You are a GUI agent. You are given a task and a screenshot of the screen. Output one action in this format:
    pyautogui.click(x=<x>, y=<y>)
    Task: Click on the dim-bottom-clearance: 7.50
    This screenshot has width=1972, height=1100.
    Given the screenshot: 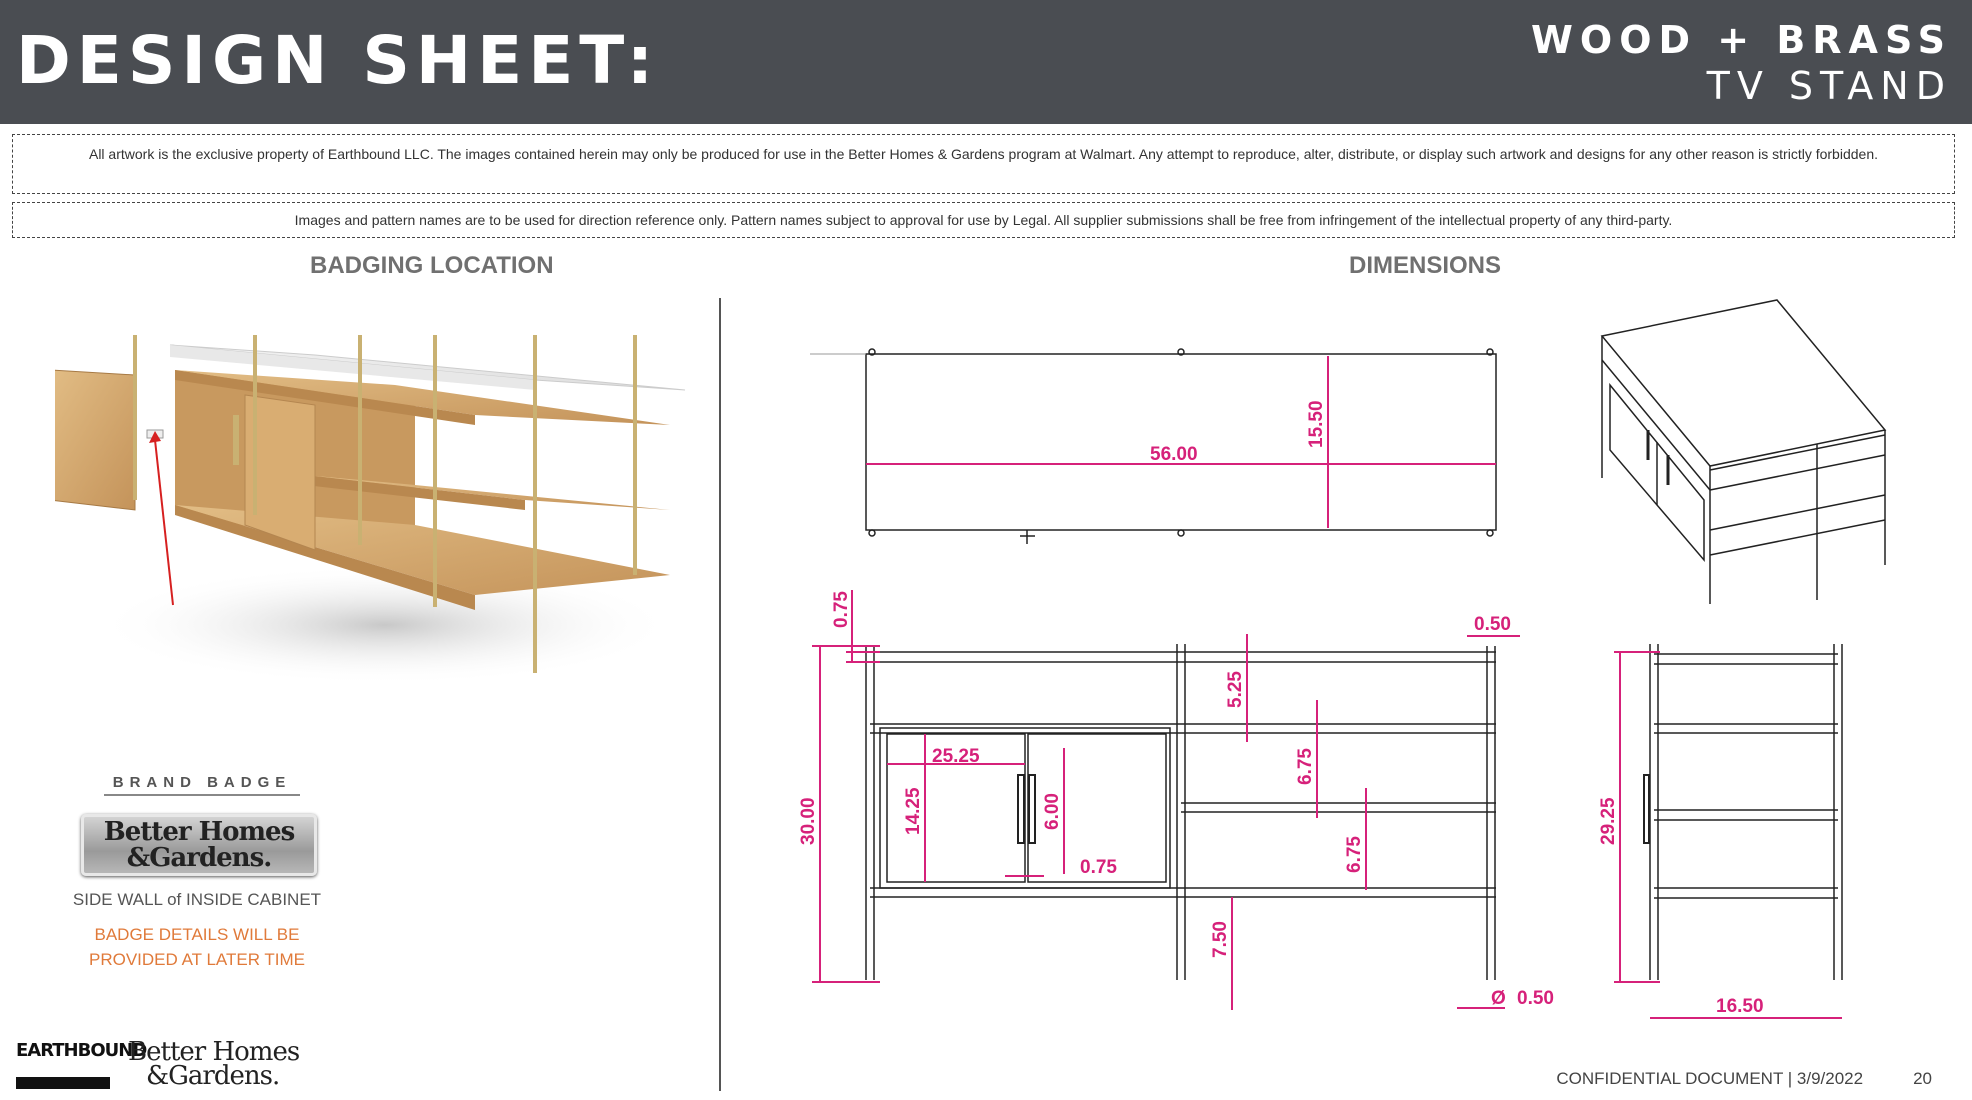 What is the action you would take?
    pyautogui.click(x=1220, y=939)
    